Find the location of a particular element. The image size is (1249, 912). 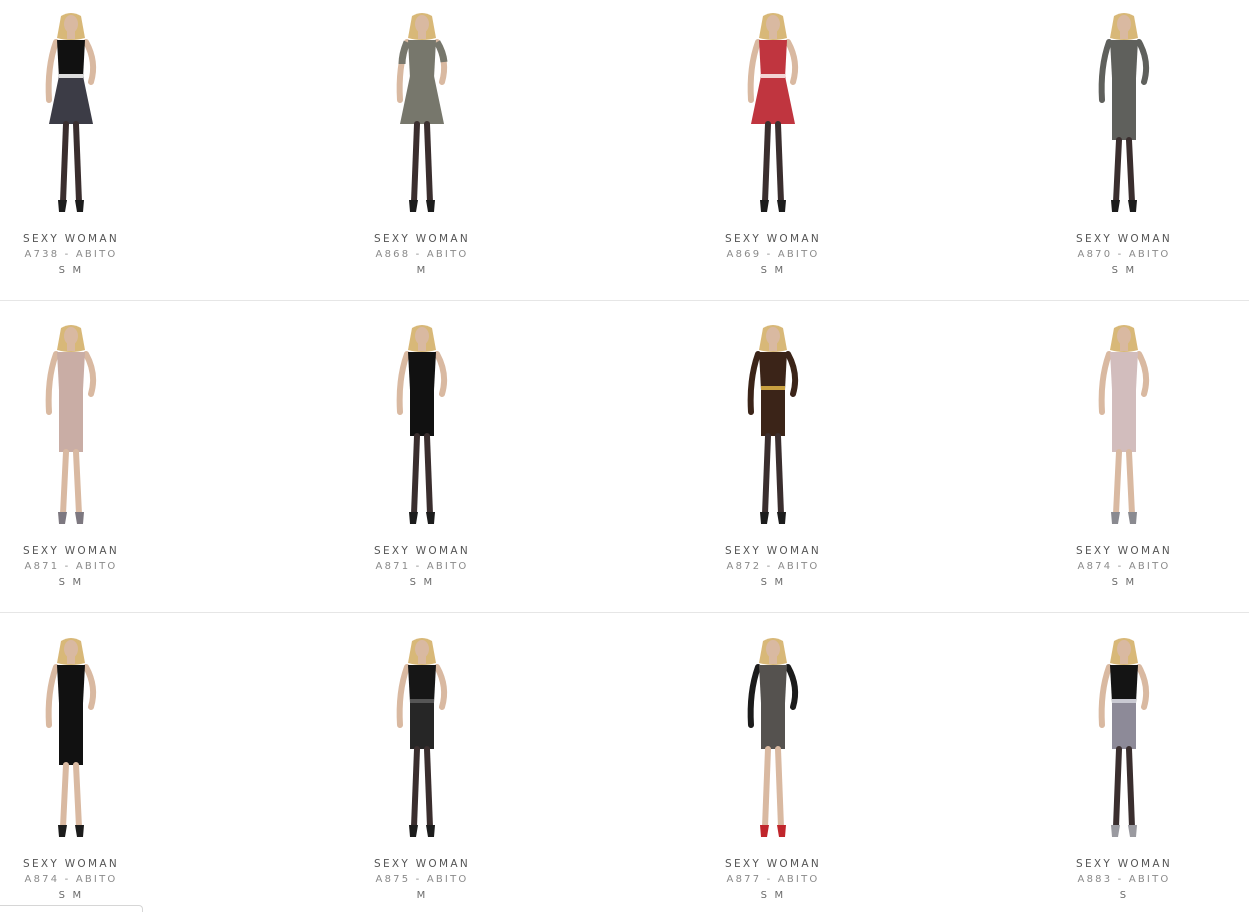

product-model: A870 - ABITO is located at coordinates (1124, 254).